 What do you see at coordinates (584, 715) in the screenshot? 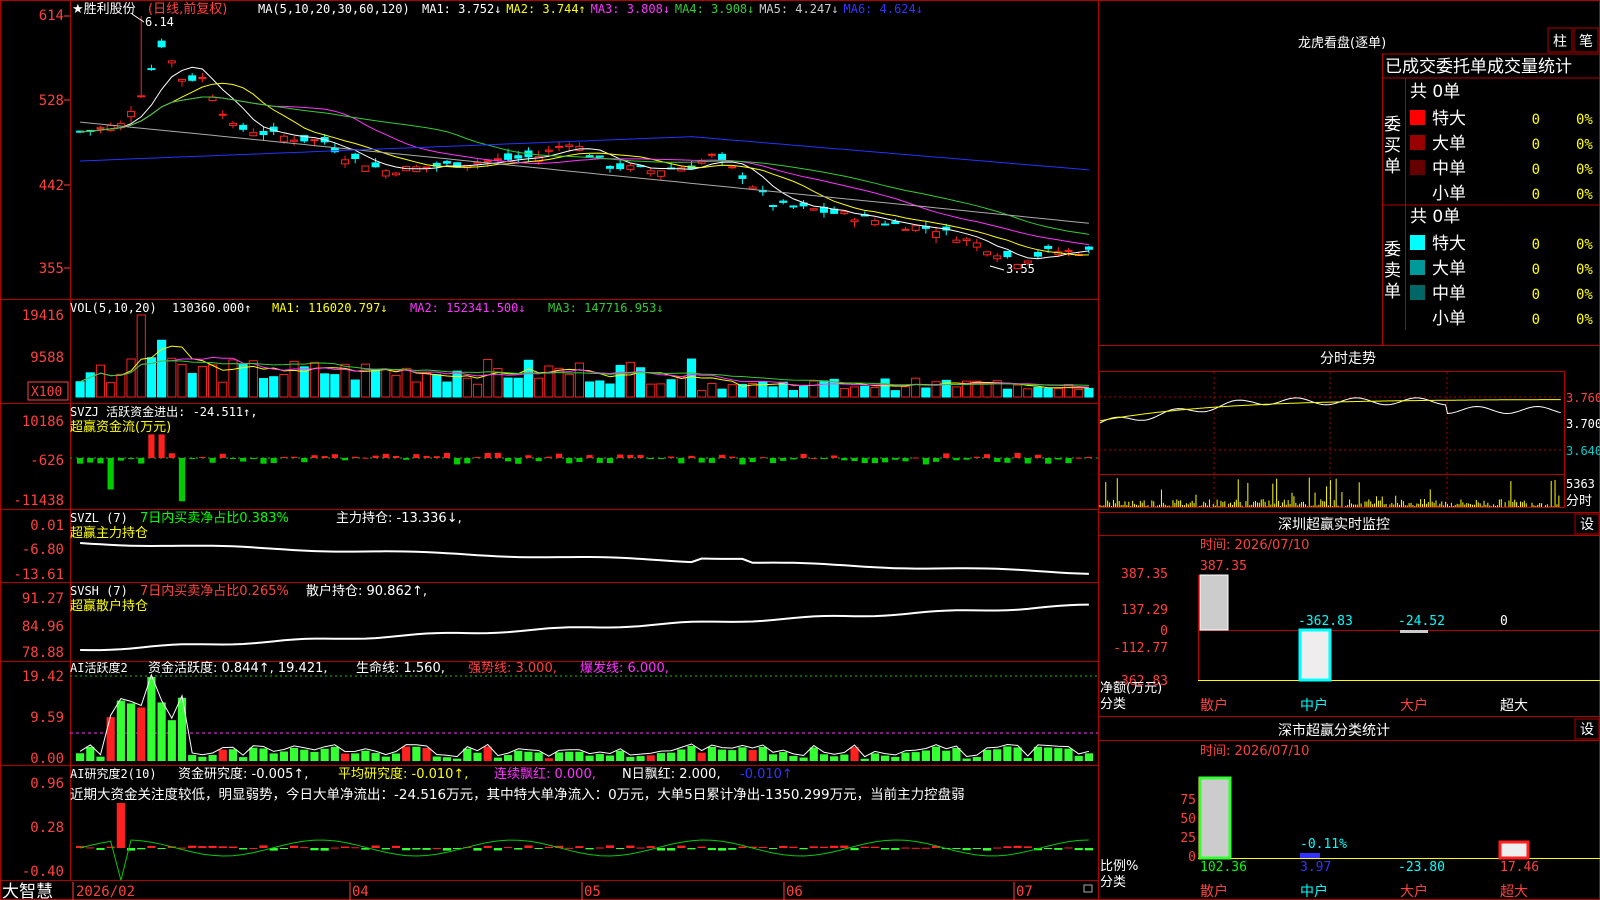
I see `ai-activity-line` at bounding box center [584, 715].